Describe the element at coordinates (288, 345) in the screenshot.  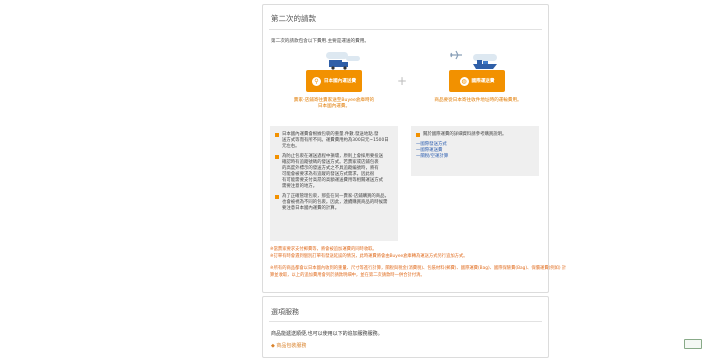
I see `option-service-item: ◆ 商品包裝服務` at that location.